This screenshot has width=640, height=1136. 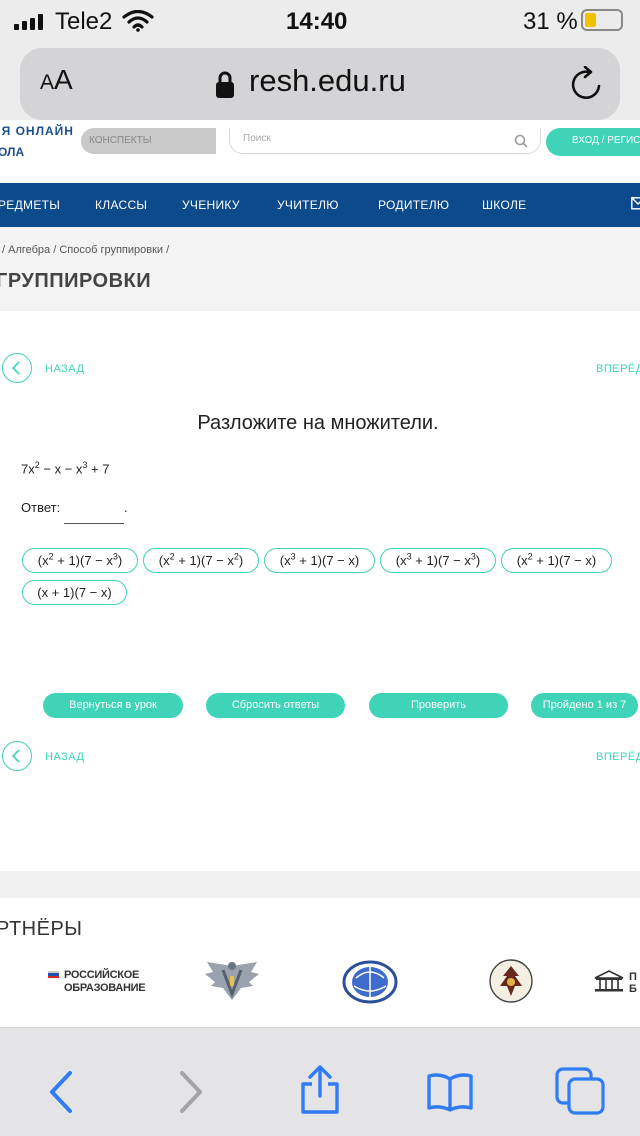 I want to click on search-icon, so click(x=521, y=141).